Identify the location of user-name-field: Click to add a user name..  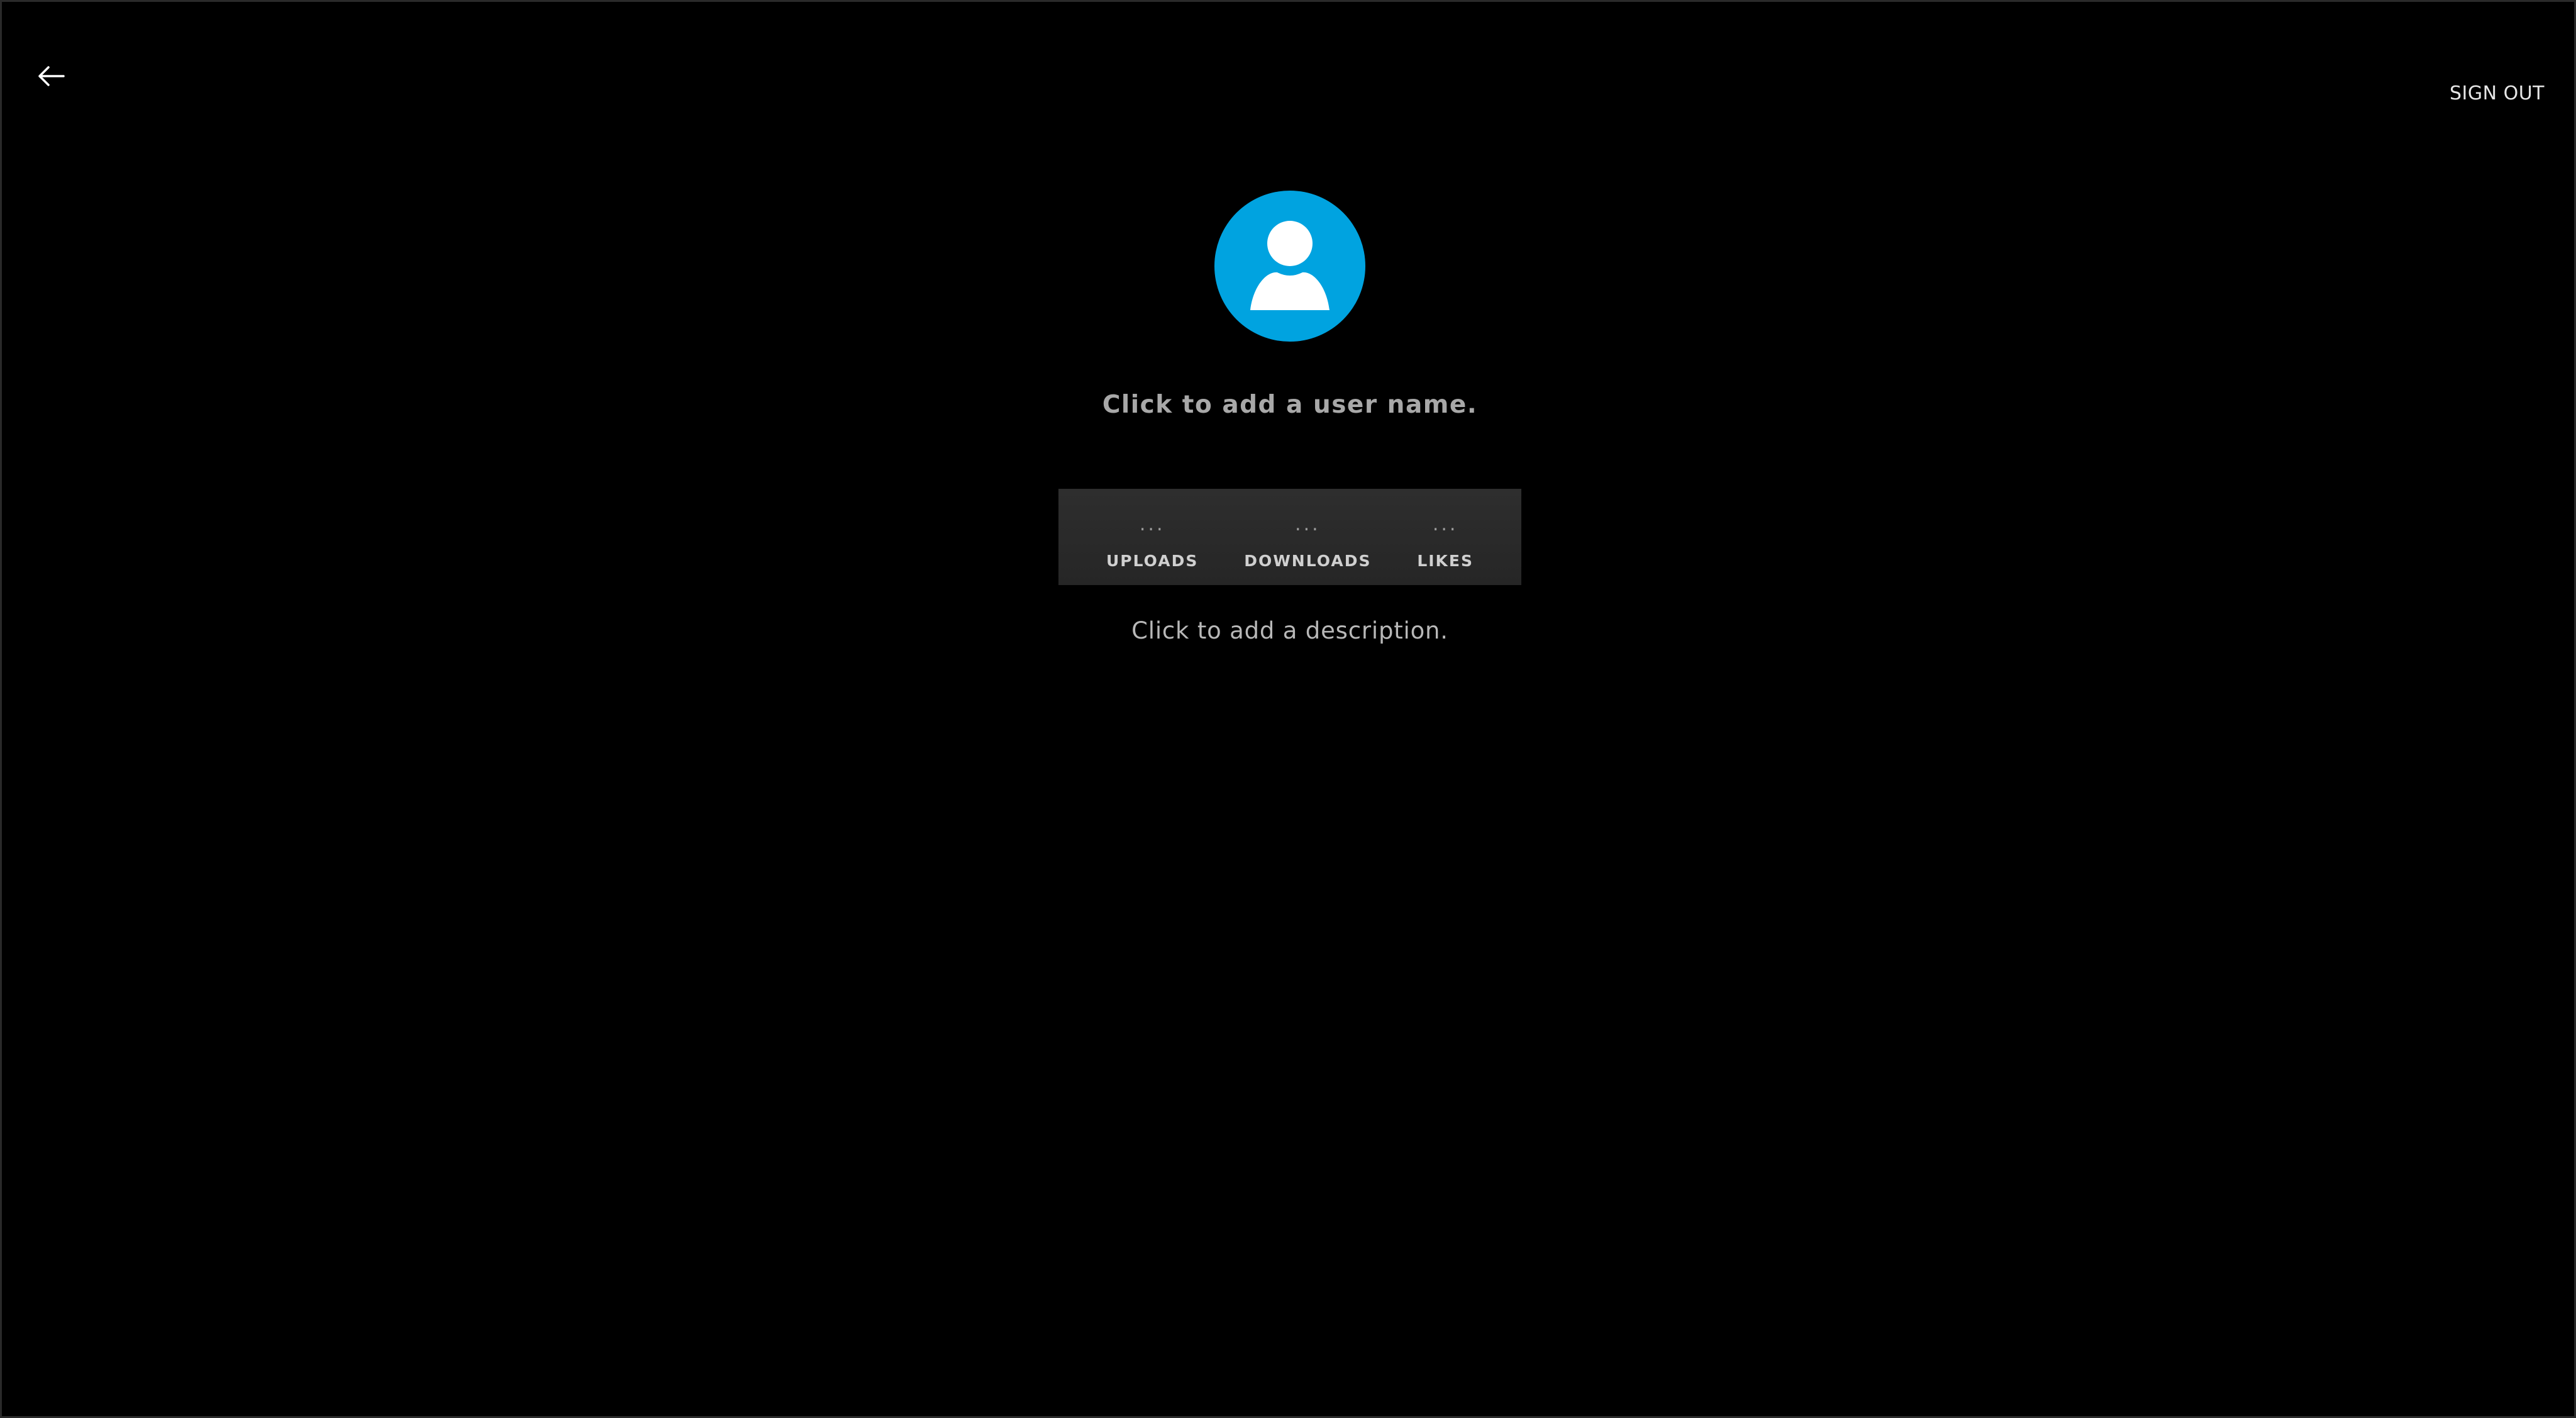
(1289, 405).